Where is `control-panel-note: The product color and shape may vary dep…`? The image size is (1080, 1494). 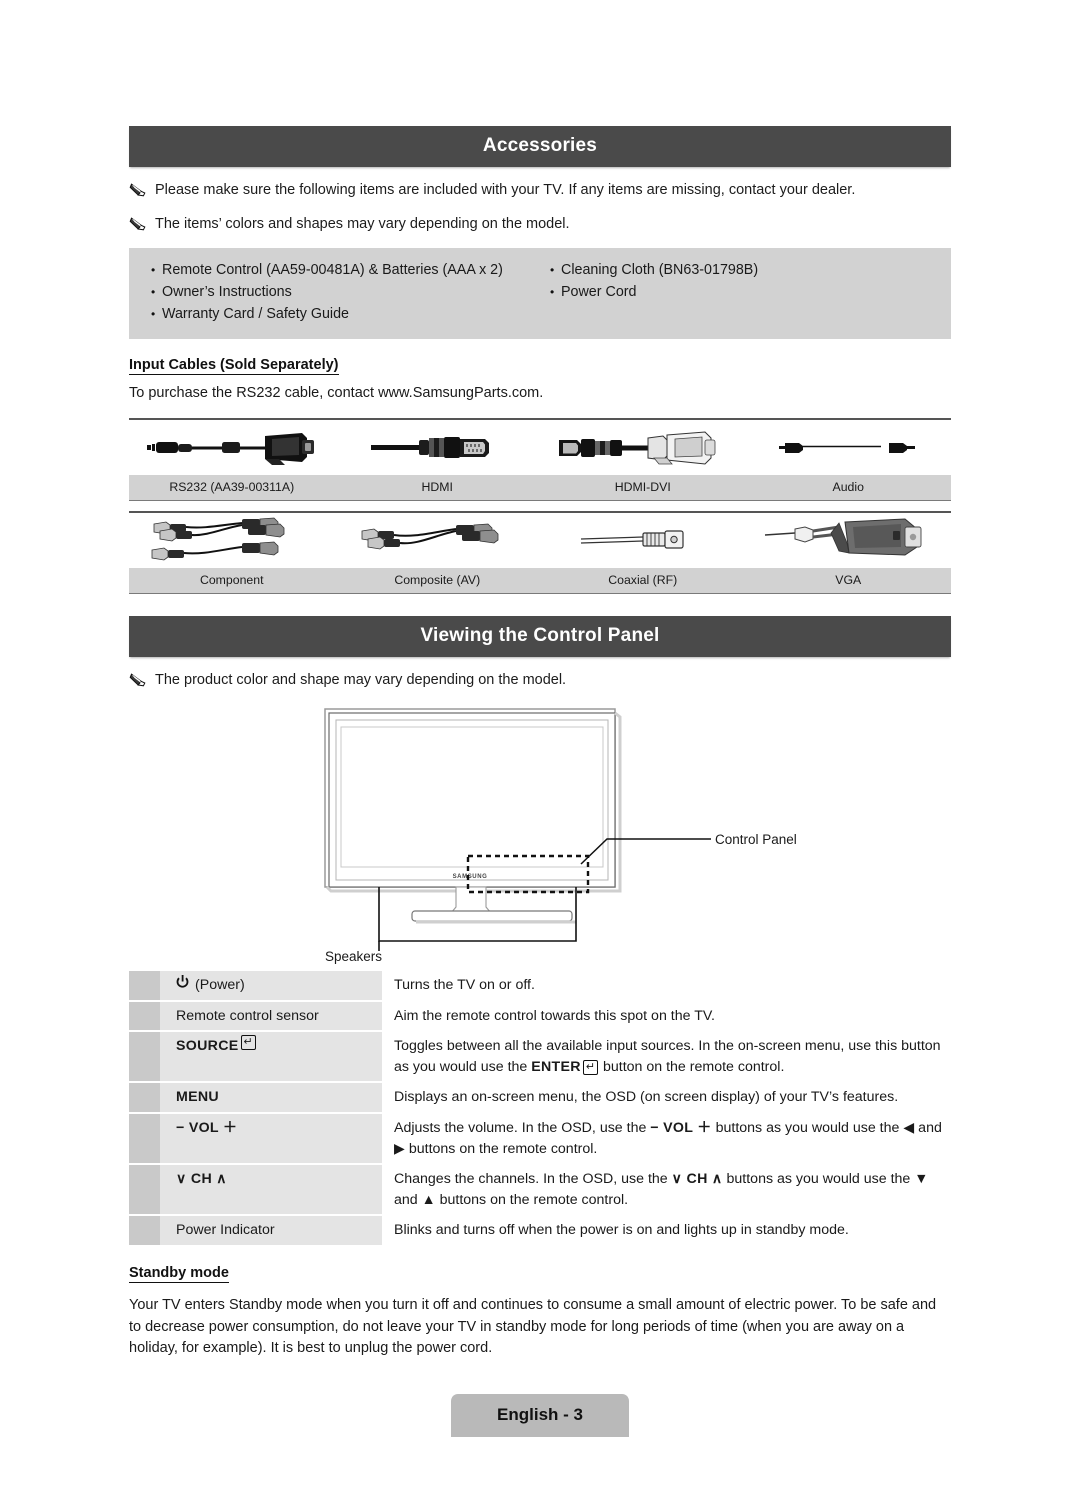 control-panel-note: The product color and shape may vary dep… is located at coordinates (540, 680).